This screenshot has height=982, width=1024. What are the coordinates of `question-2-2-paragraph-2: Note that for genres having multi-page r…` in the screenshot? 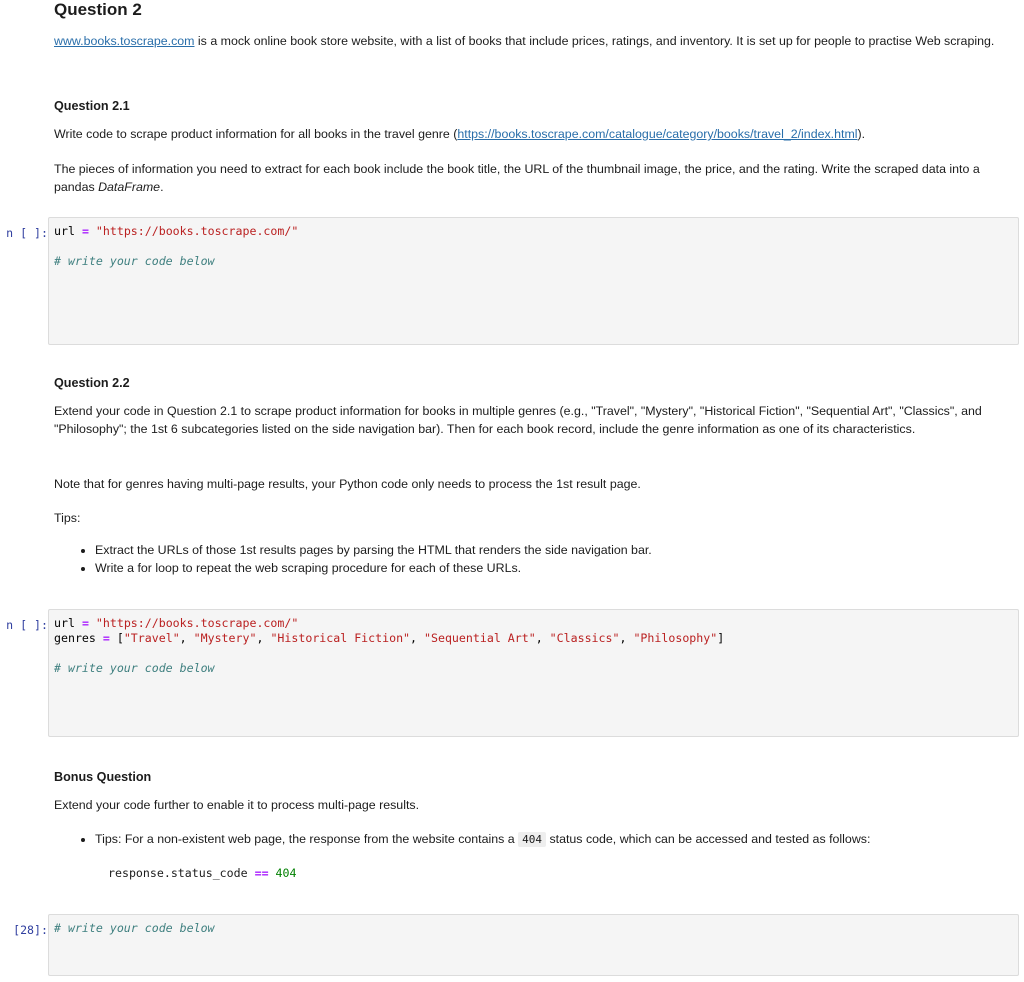 It's located at (534, 484).